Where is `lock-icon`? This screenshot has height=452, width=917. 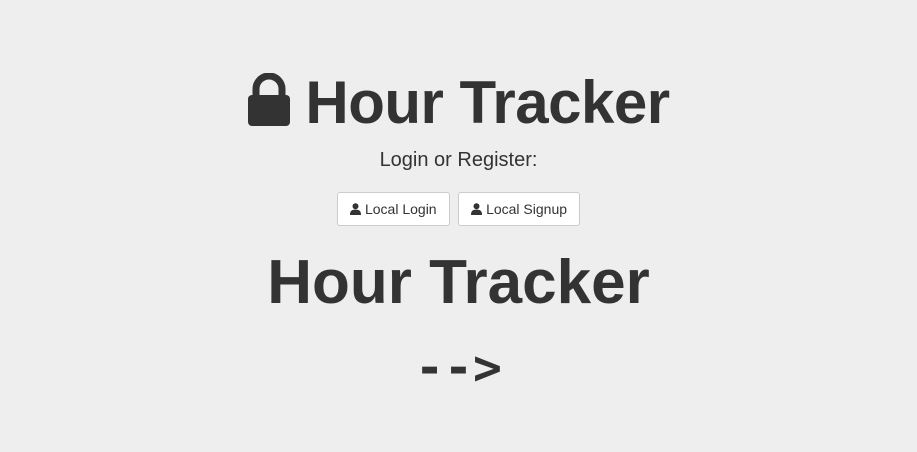 lock-icon is located at coordinates (269, 100).